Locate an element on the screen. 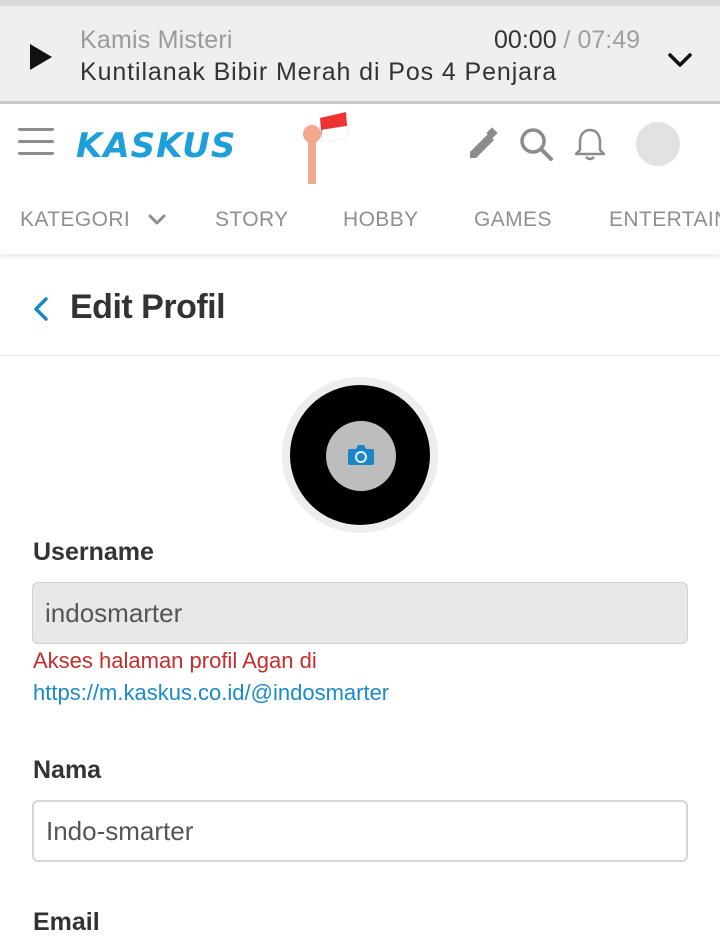 This screenshot has width=720, height=950. logo-text: KASKUS is located at coordinates (156, 146).